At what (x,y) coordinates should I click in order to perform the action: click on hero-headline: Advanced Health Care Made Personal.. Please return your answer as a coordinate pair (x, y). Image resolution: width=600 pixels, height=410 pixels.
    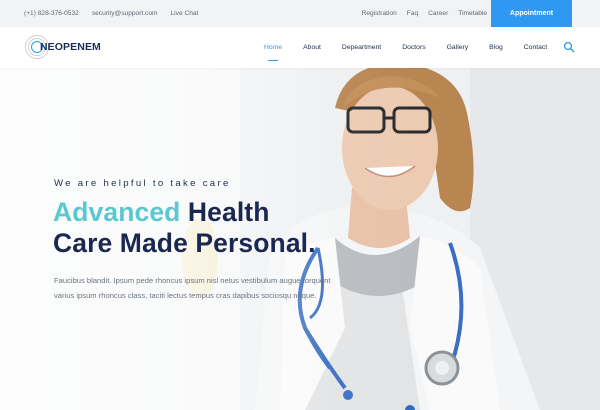
    Looking at the image, I should click on (184, 228).